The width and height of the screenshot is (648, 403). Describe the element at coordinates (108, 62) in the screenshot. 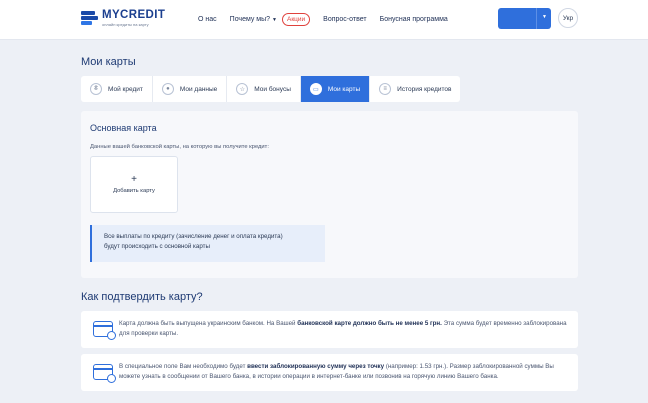

I see `page-title: Мои карты` at that location.